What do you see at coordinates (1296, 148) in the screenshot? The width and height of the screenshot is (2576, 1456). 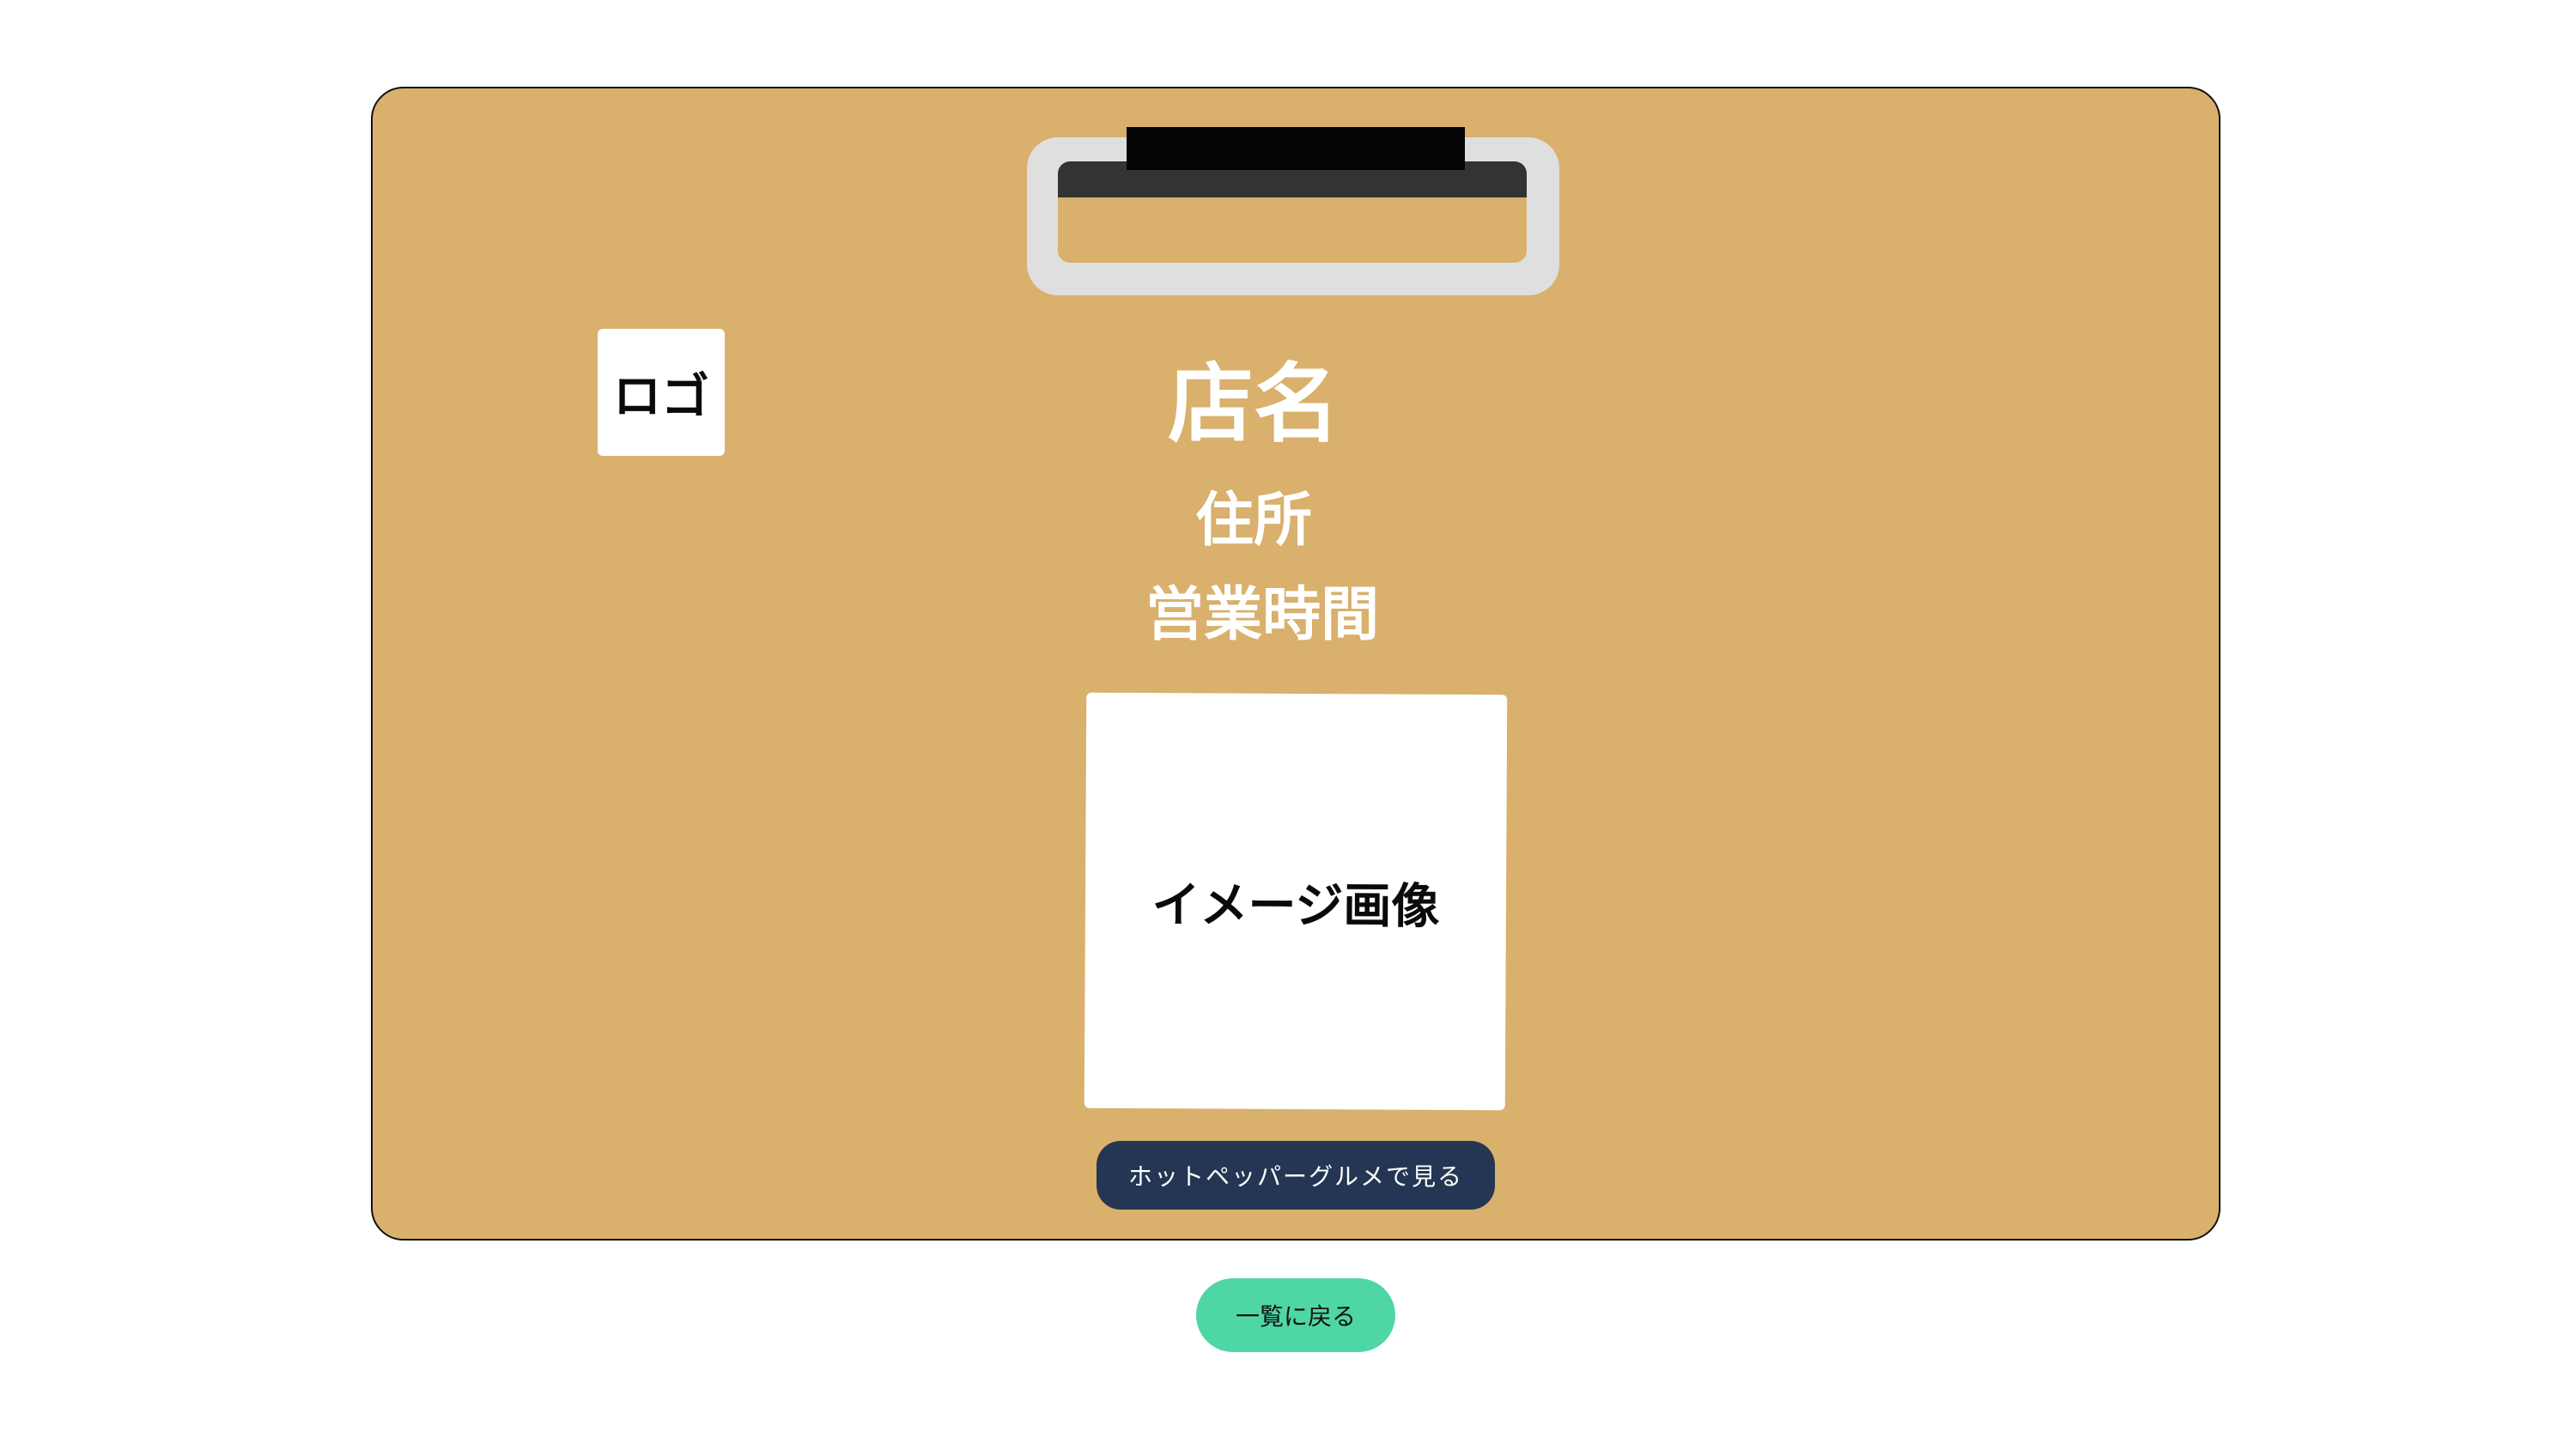 I see `clip-tape` at bounding box center [1296, 148].